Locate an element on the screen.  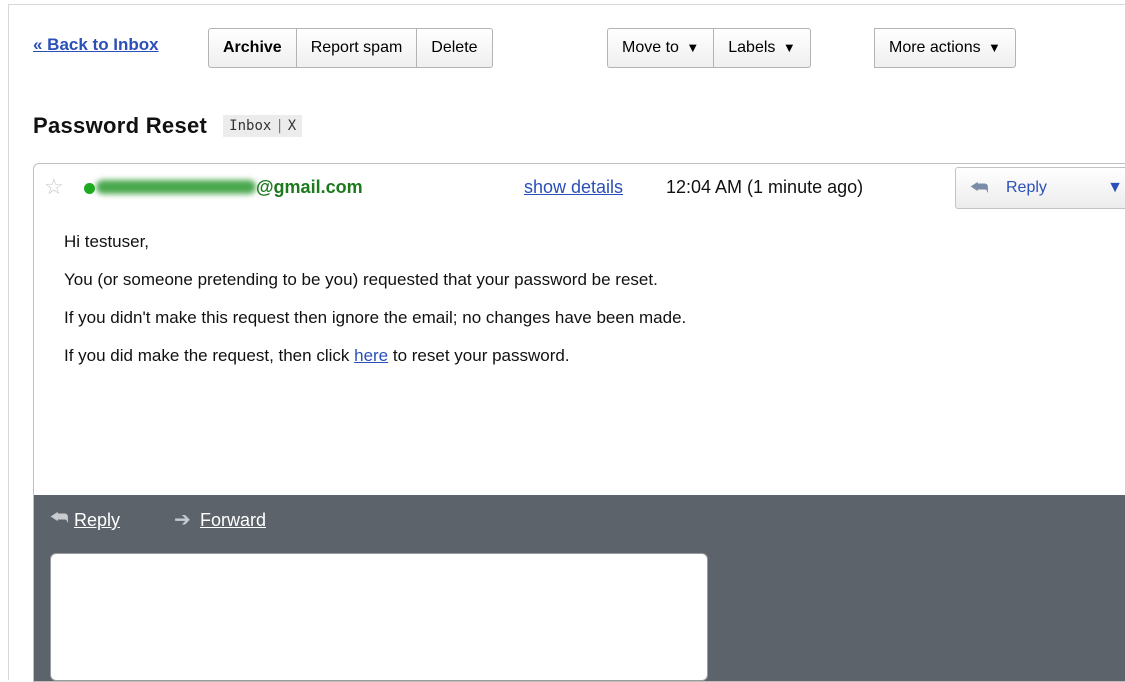
sender-email: @gmail.com is located at coordinates (309, 187).